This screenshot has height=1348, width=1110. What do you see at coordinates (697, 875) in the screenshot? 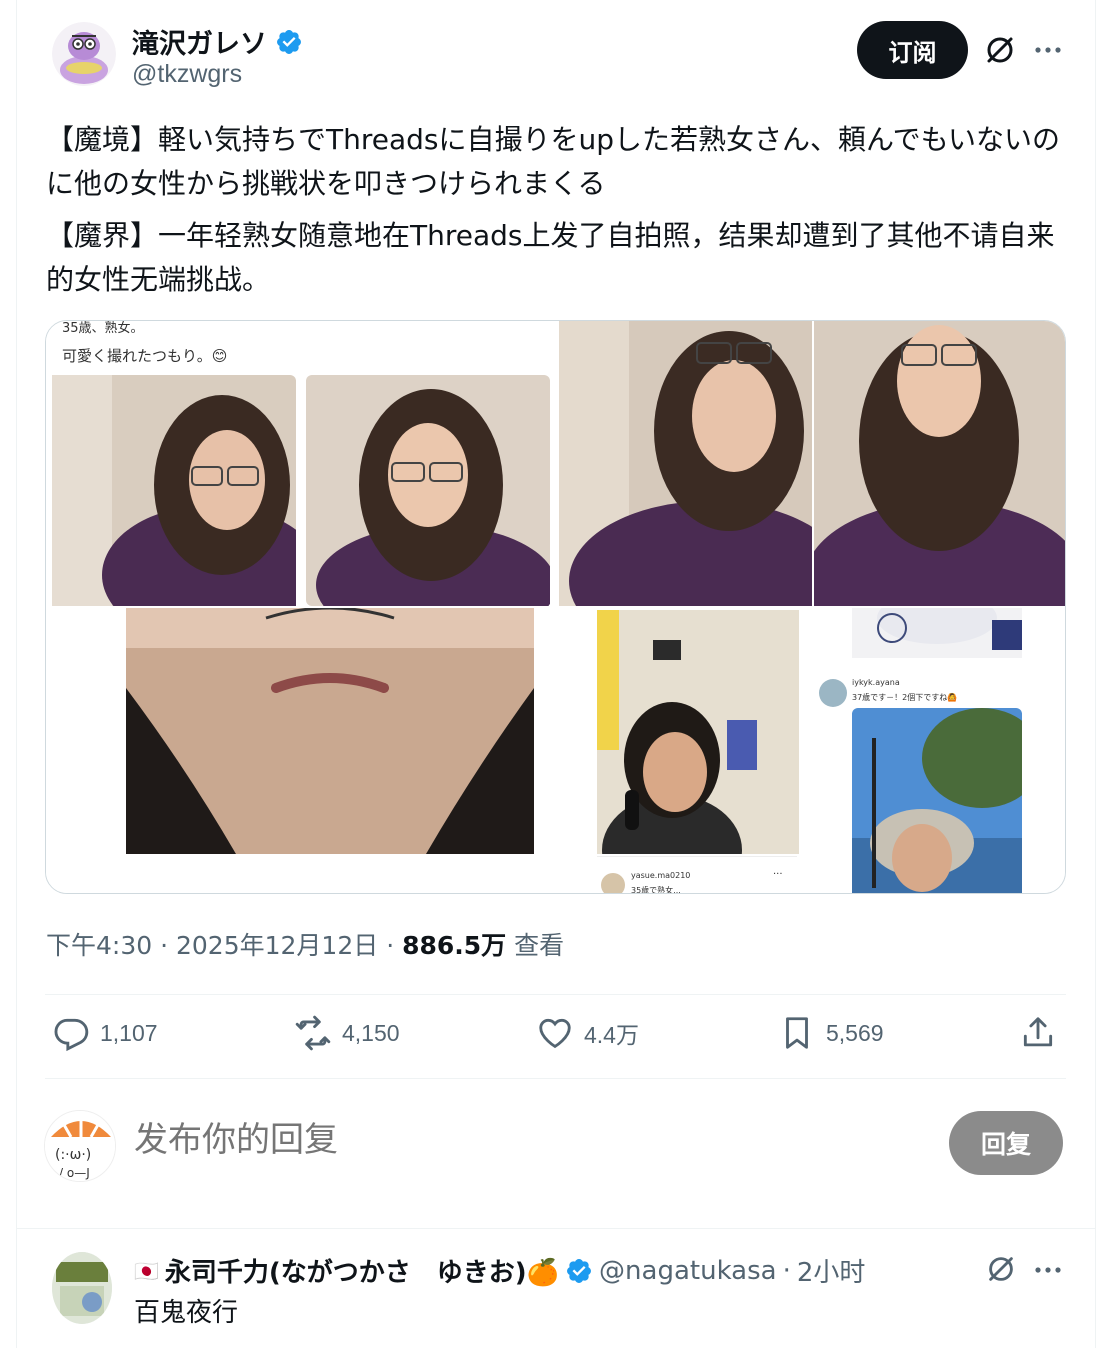
I see `reply-preview-1: yasue.ma0210 35歳で熟女... ···` at bounding box center [697, 875].